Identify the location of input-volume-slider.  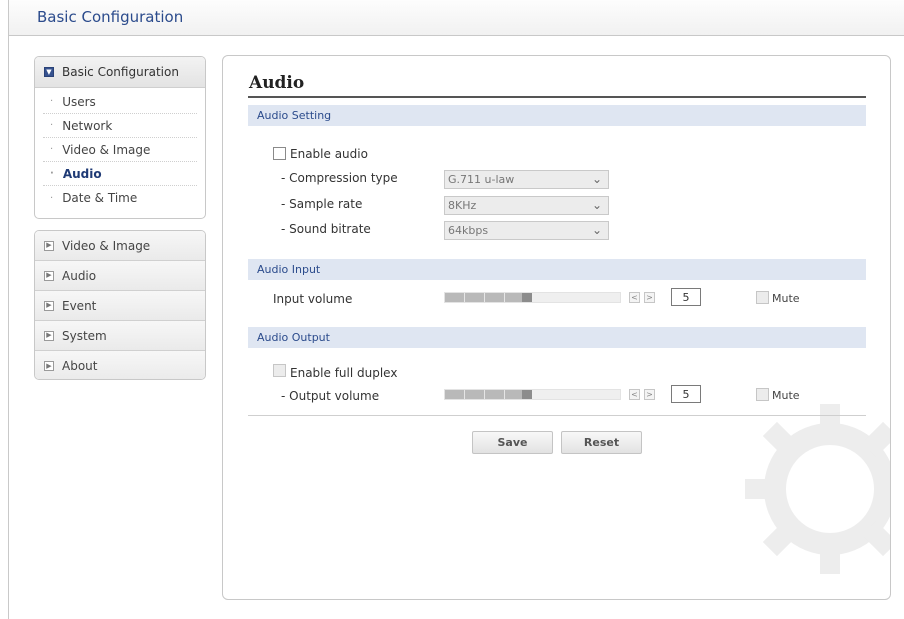
(532, 297).